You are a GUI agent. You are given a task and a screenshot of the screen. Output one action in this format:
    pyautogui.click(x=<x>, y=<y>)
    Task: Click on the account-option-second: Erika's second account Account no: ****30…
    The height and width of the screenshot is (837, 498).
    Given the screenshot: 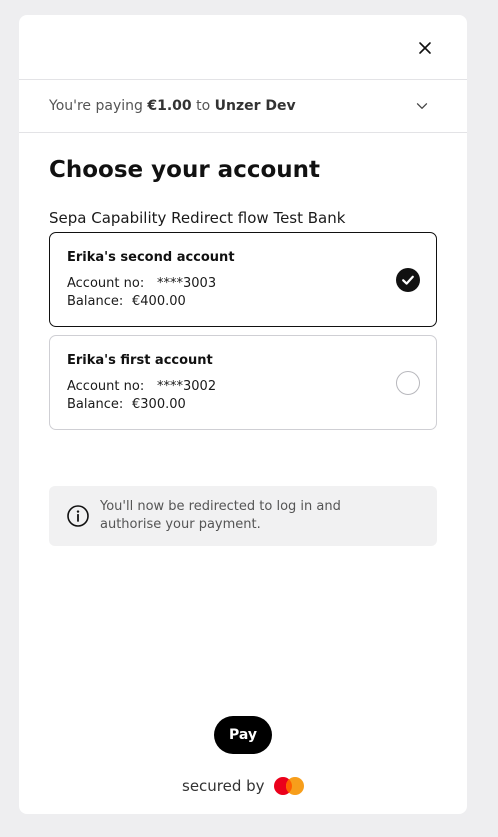 What is the action you would take?
    pyautogui.click(x=243, y=279)
    